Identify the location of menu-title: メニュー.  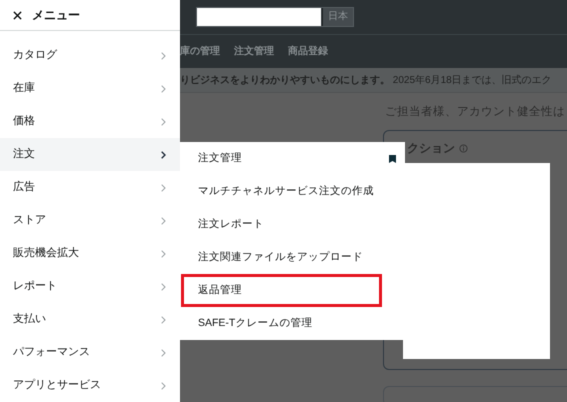
(56, 15).